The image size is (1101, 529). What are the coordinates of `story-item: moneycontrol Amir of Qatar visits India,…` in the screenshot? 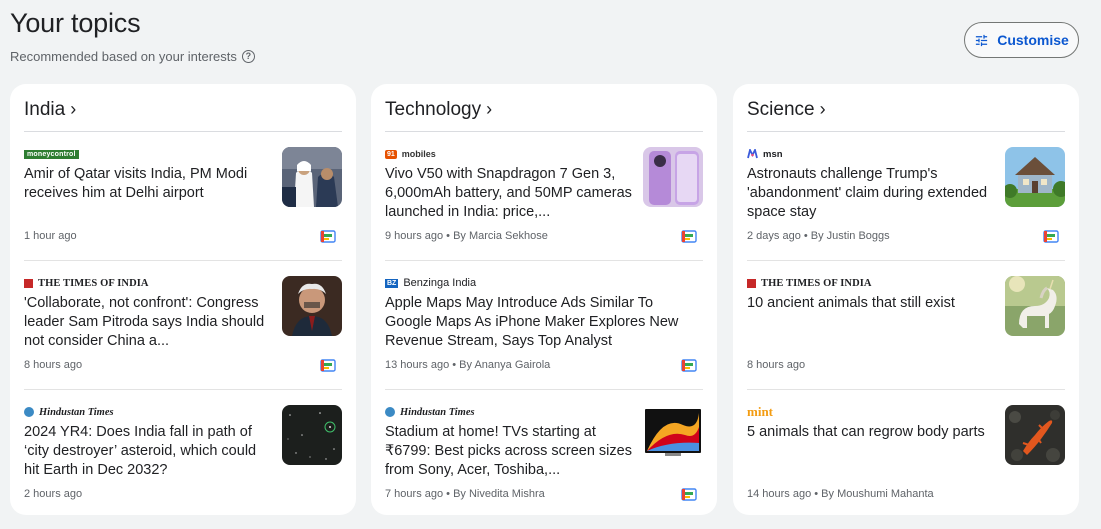 It's located at (183, 196).